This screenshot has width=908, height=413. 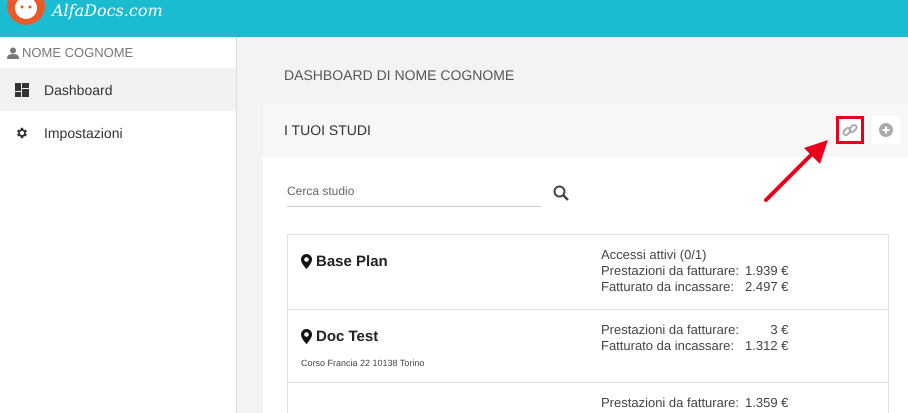 What do you see at coordinates (107, 11) in the screenshot?
I see `logo-text: AlfaDocs.com` at bounding box center [107, 11].